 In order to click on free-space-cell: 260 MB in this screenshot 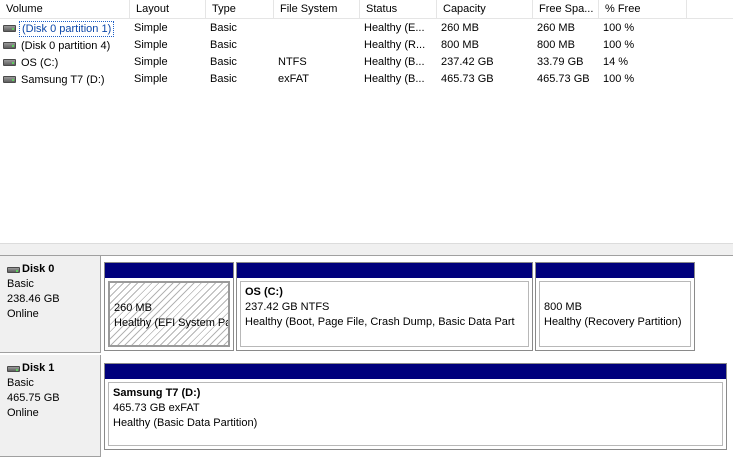, I will do `click(556, 28)`.